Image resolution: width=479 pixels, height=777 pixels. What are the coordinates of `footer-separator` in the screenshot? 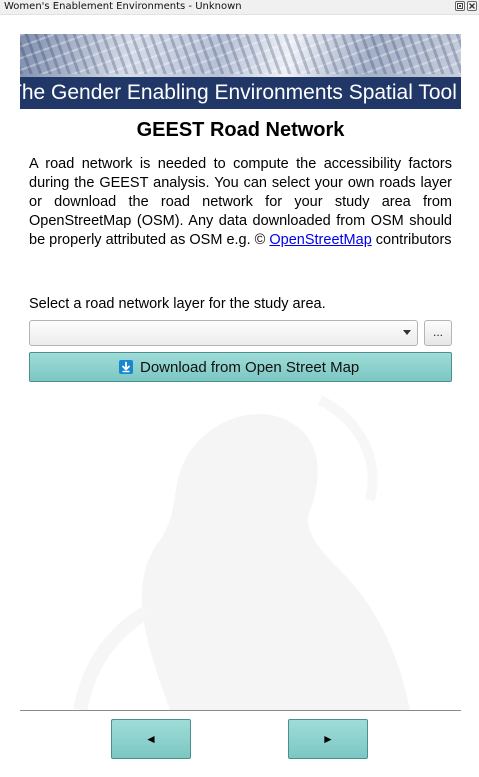 It's located at (240, 710).